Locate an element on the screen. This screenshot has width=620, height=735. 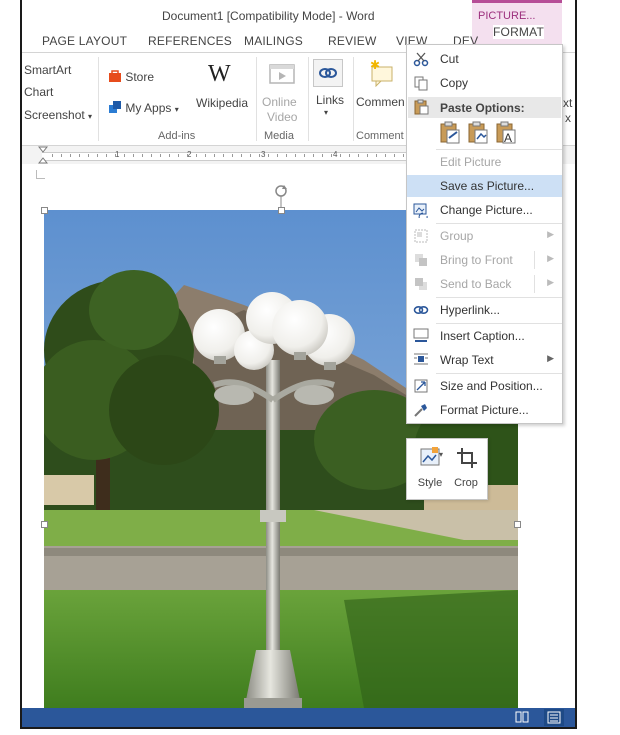
bring-to-front-icon is located at coordinates (421, 260).